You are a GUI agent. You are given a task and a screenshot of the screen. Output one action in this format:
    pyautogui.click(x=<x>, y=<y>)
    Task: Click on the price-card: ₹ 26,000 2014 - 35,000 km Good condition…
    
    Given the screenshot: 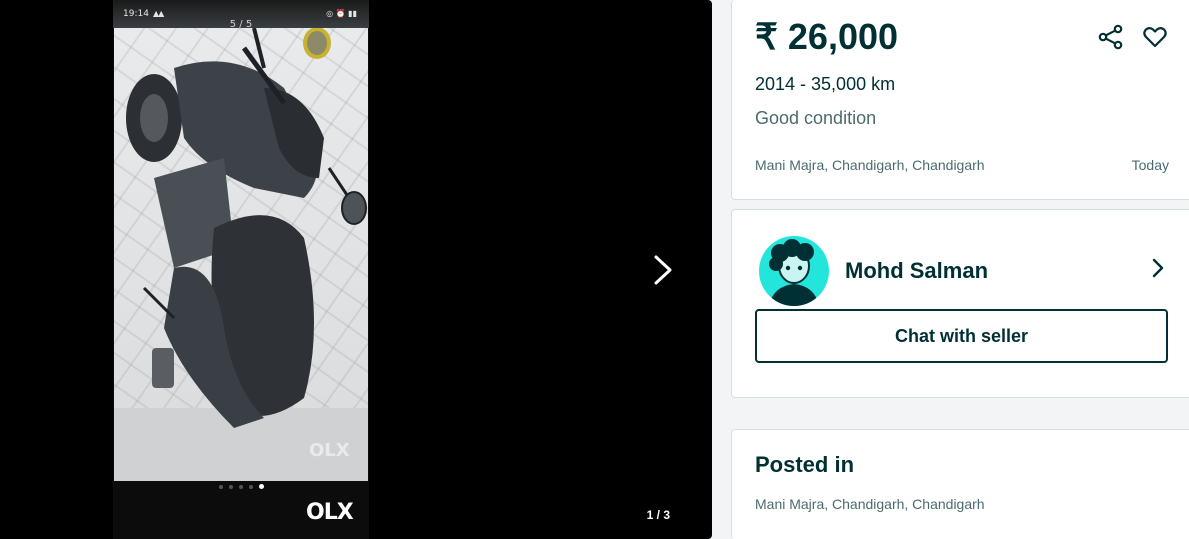 What is the action you would take?
    pyautogui.click(x=960, y=100)
    